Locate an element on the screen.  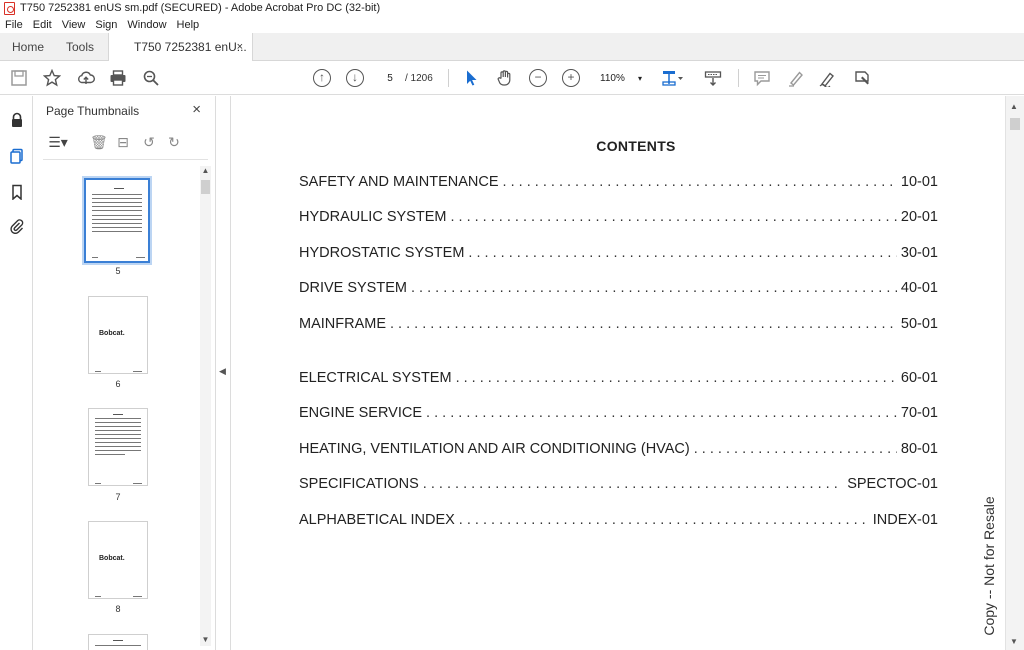
thumbnail-toolbar: ☰▾ 🗑 ⊟ ↺ ↻ is located at coordinates (125, 143).